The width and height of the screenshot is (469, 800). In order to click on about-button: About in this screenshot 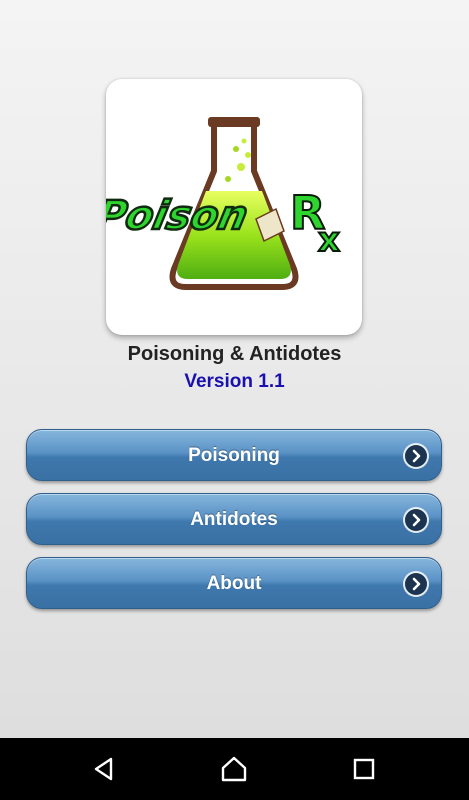, I will do `click(234, 583)`.